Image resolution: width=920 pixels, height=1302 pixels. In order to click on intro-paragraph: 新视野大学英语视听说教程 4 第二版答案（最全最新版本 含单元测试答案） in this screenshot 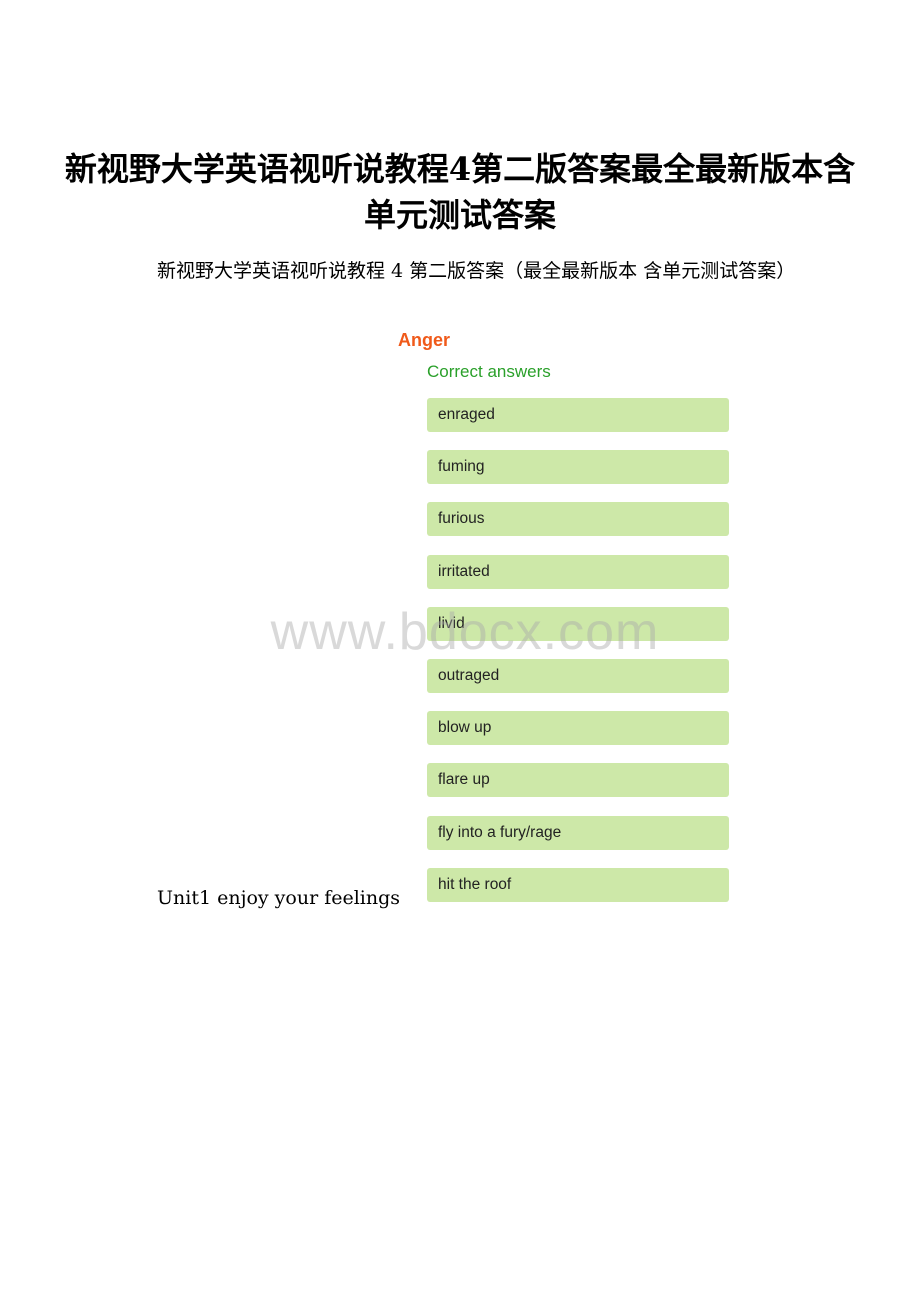, I will do `click(476, 271)`.